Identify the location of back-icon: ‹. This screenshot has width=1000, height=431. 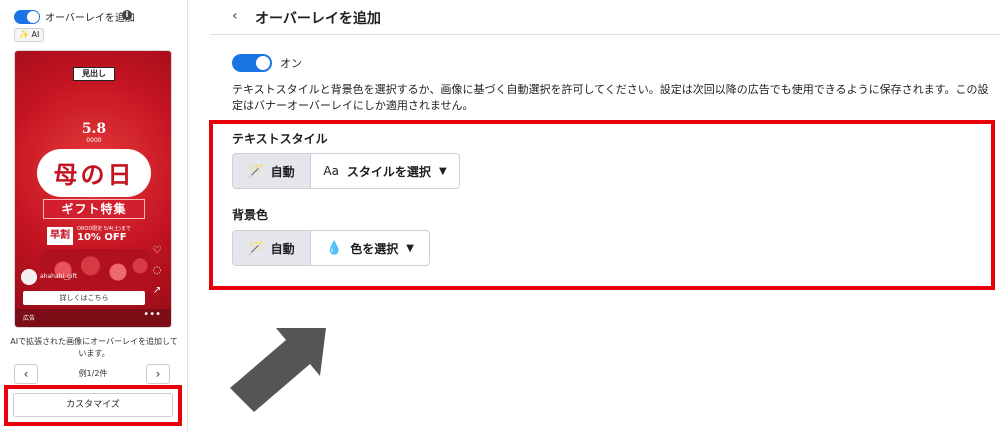
(235, 16).